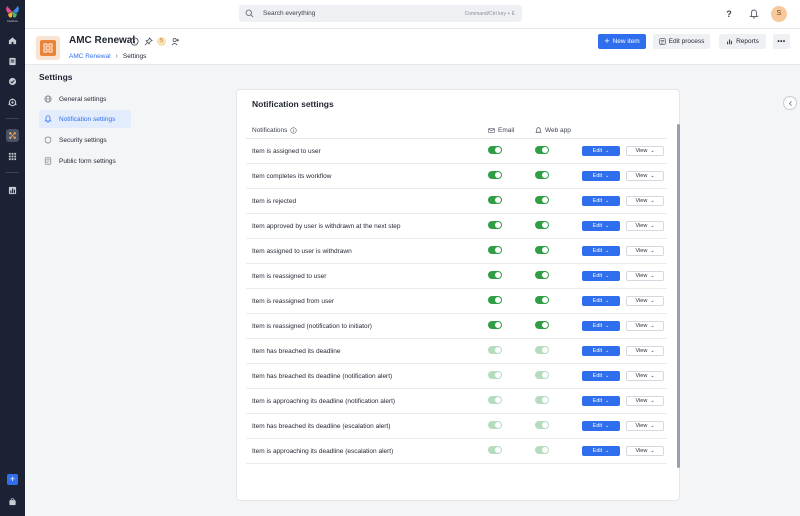 The height and width of the screenshot is (516, 800). What do you see at coordinates (12, 501) in the screenshot?
I see `bag-icon` at bounding box center [12, 501].